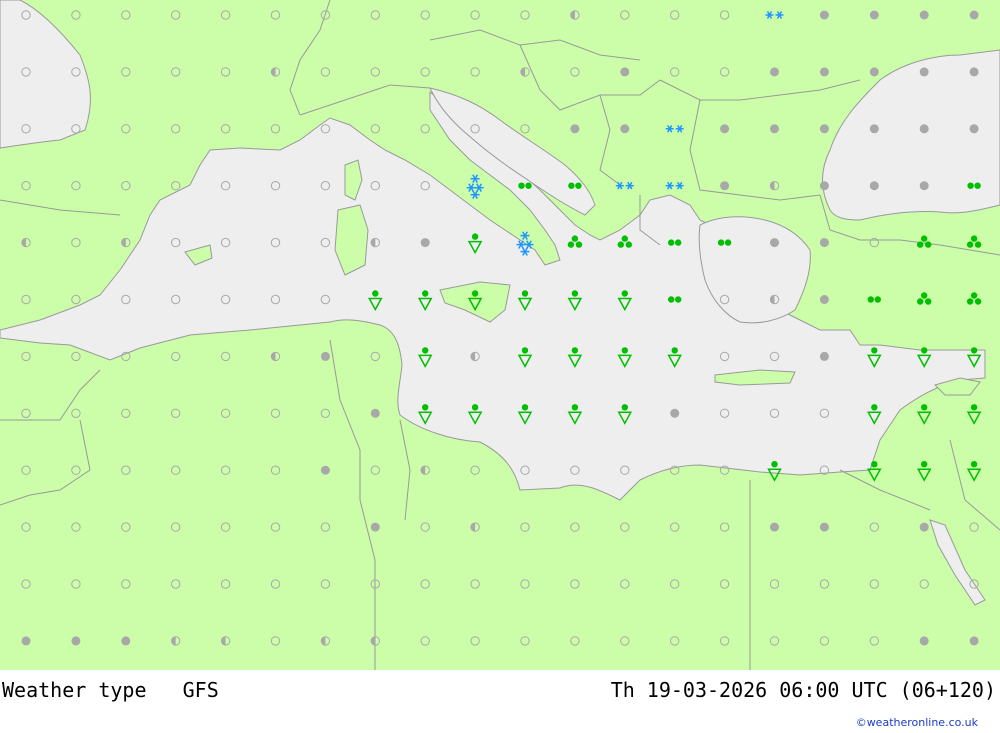  What do you see at coordinates (803, 690) in the screenshot?
I see `forecast-timestamp: Th 19-03-2026 06:00 UTC (06+120)` at bounding box center [803, 690].